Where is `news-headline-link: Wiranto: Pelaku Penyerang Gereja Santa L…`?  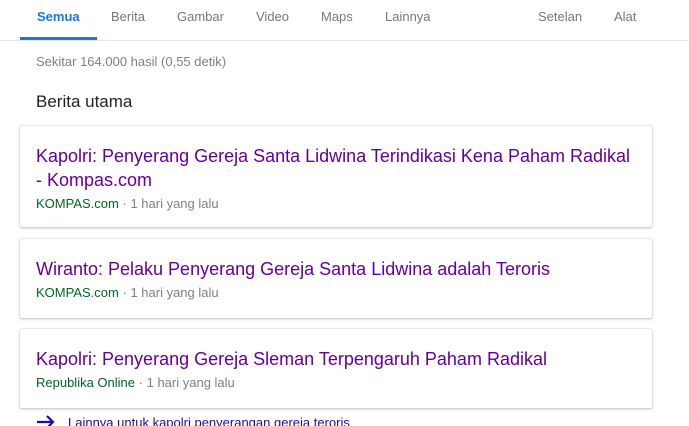
news-headline-link: Wiranto: Pelaku Penyerang Gereja Santa L… is located at coordinates (336, 269).